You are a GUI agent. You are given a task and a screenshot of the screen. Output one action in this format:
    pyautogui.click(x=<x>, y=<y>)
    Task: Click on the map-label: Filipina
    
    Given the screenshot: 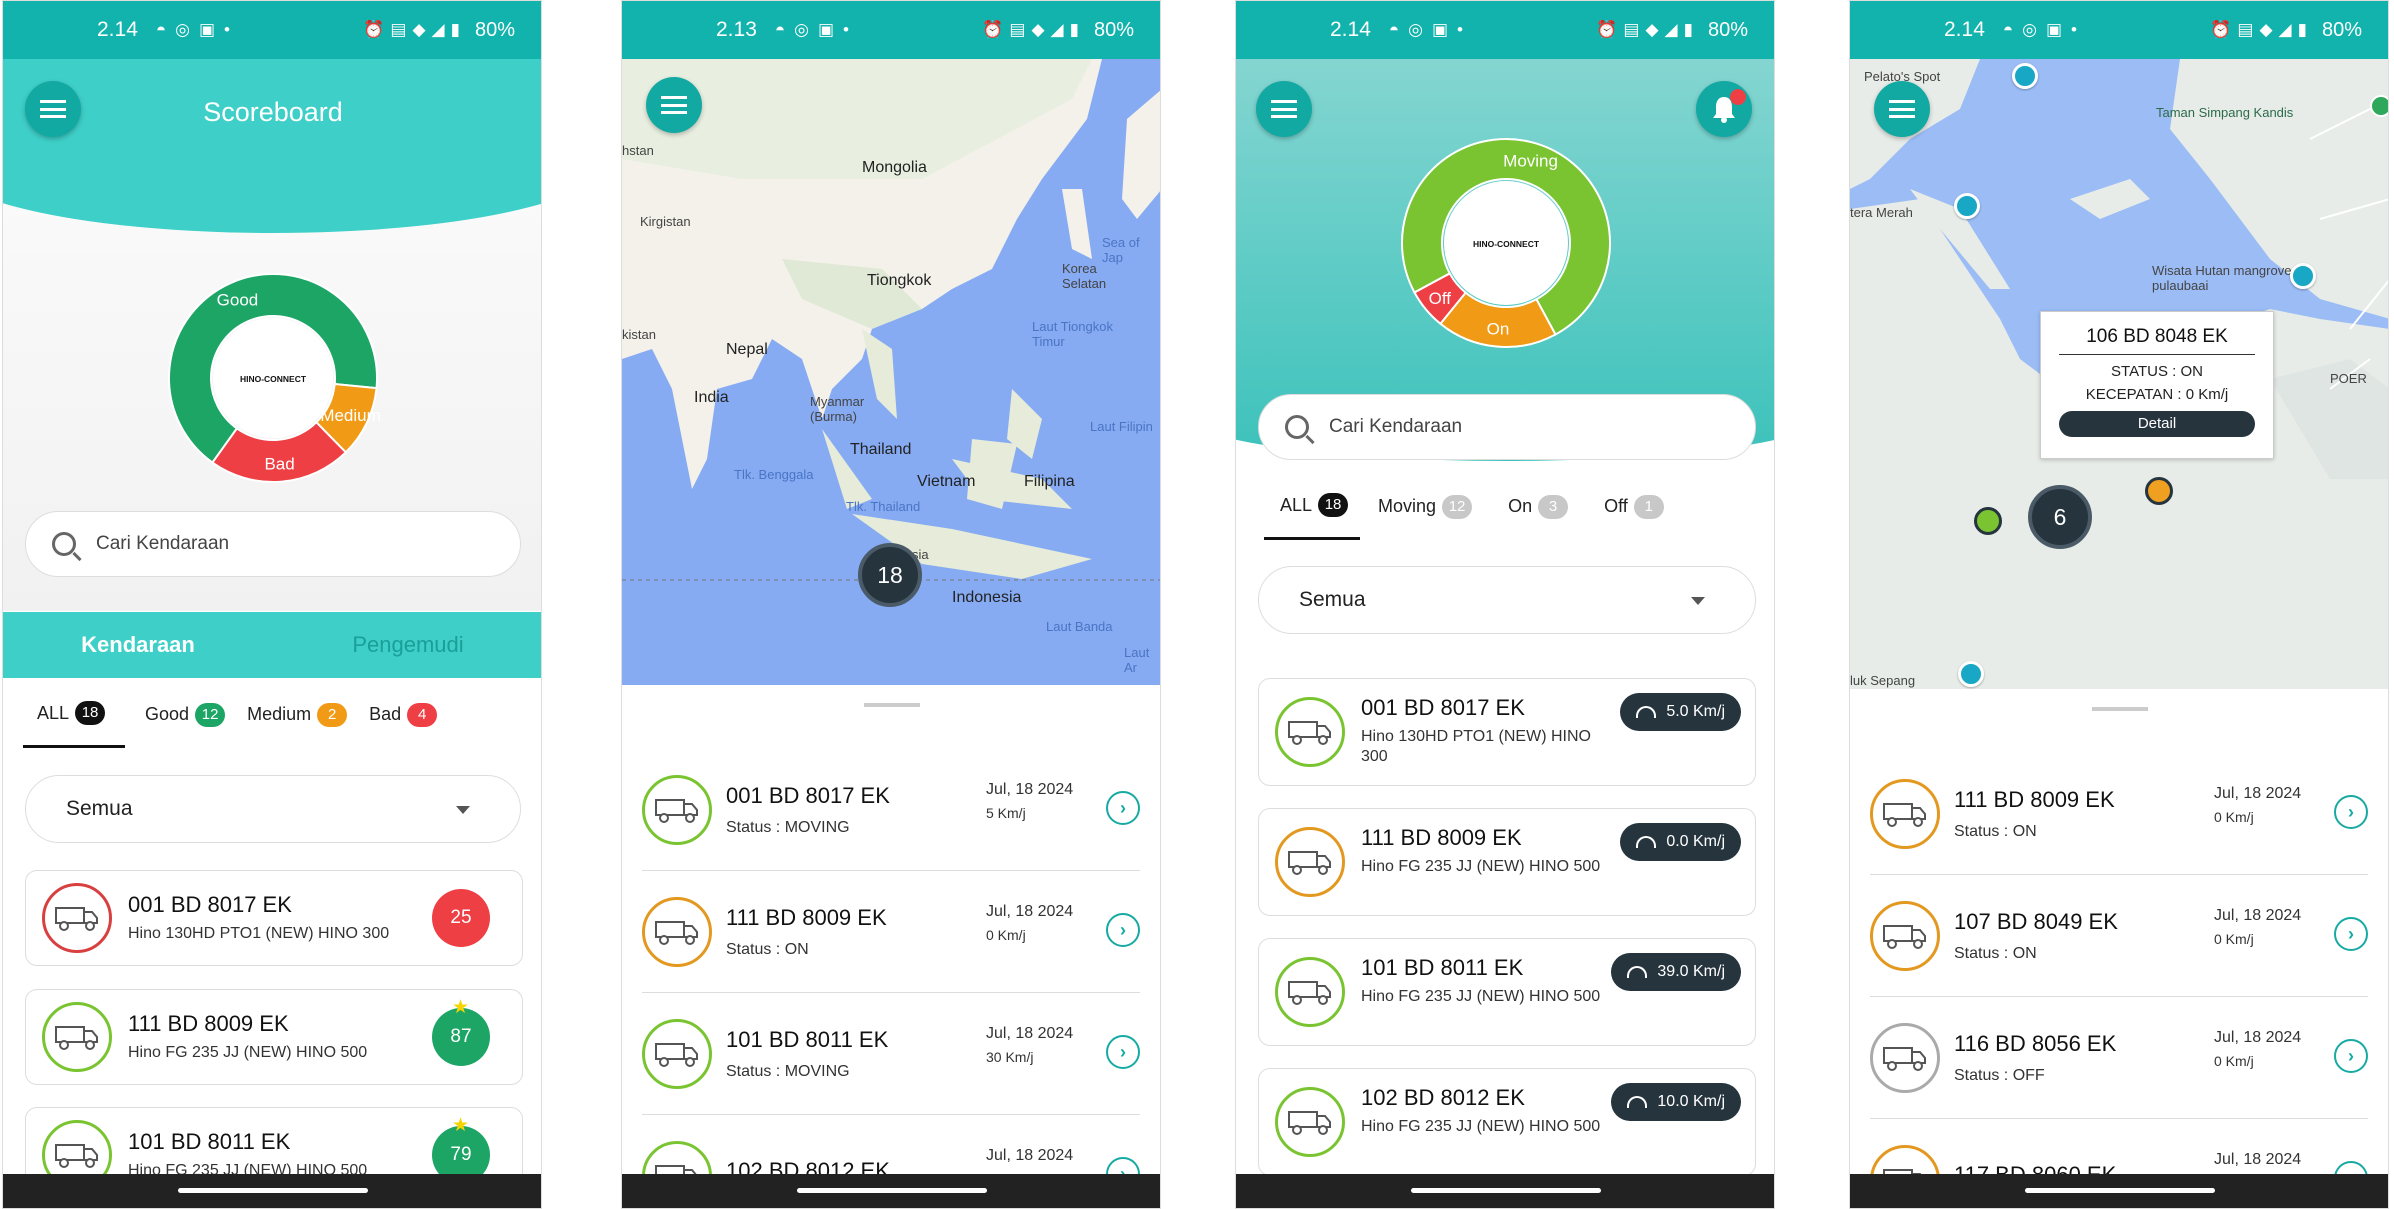 What is the action you would take?
    pyautogui.click(x=1049, y=481)
    